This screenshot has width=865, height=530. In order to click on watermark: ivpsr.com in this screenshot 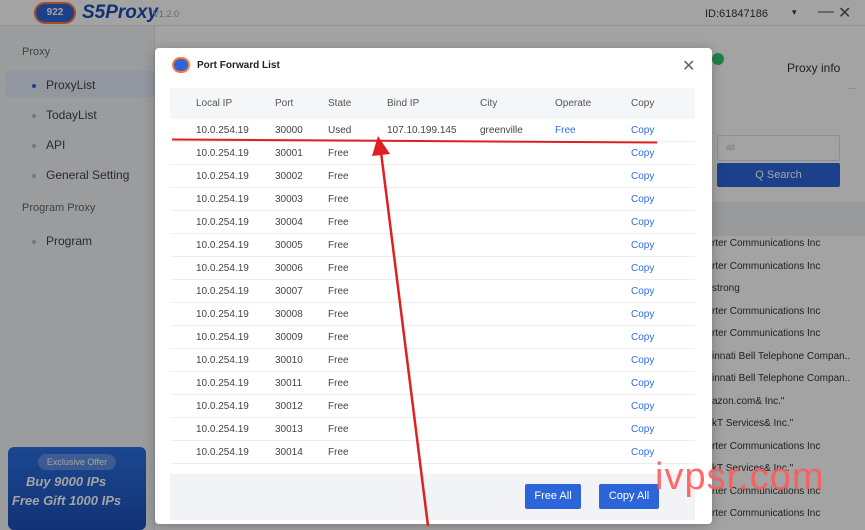, I will do `click(740, 477)`.